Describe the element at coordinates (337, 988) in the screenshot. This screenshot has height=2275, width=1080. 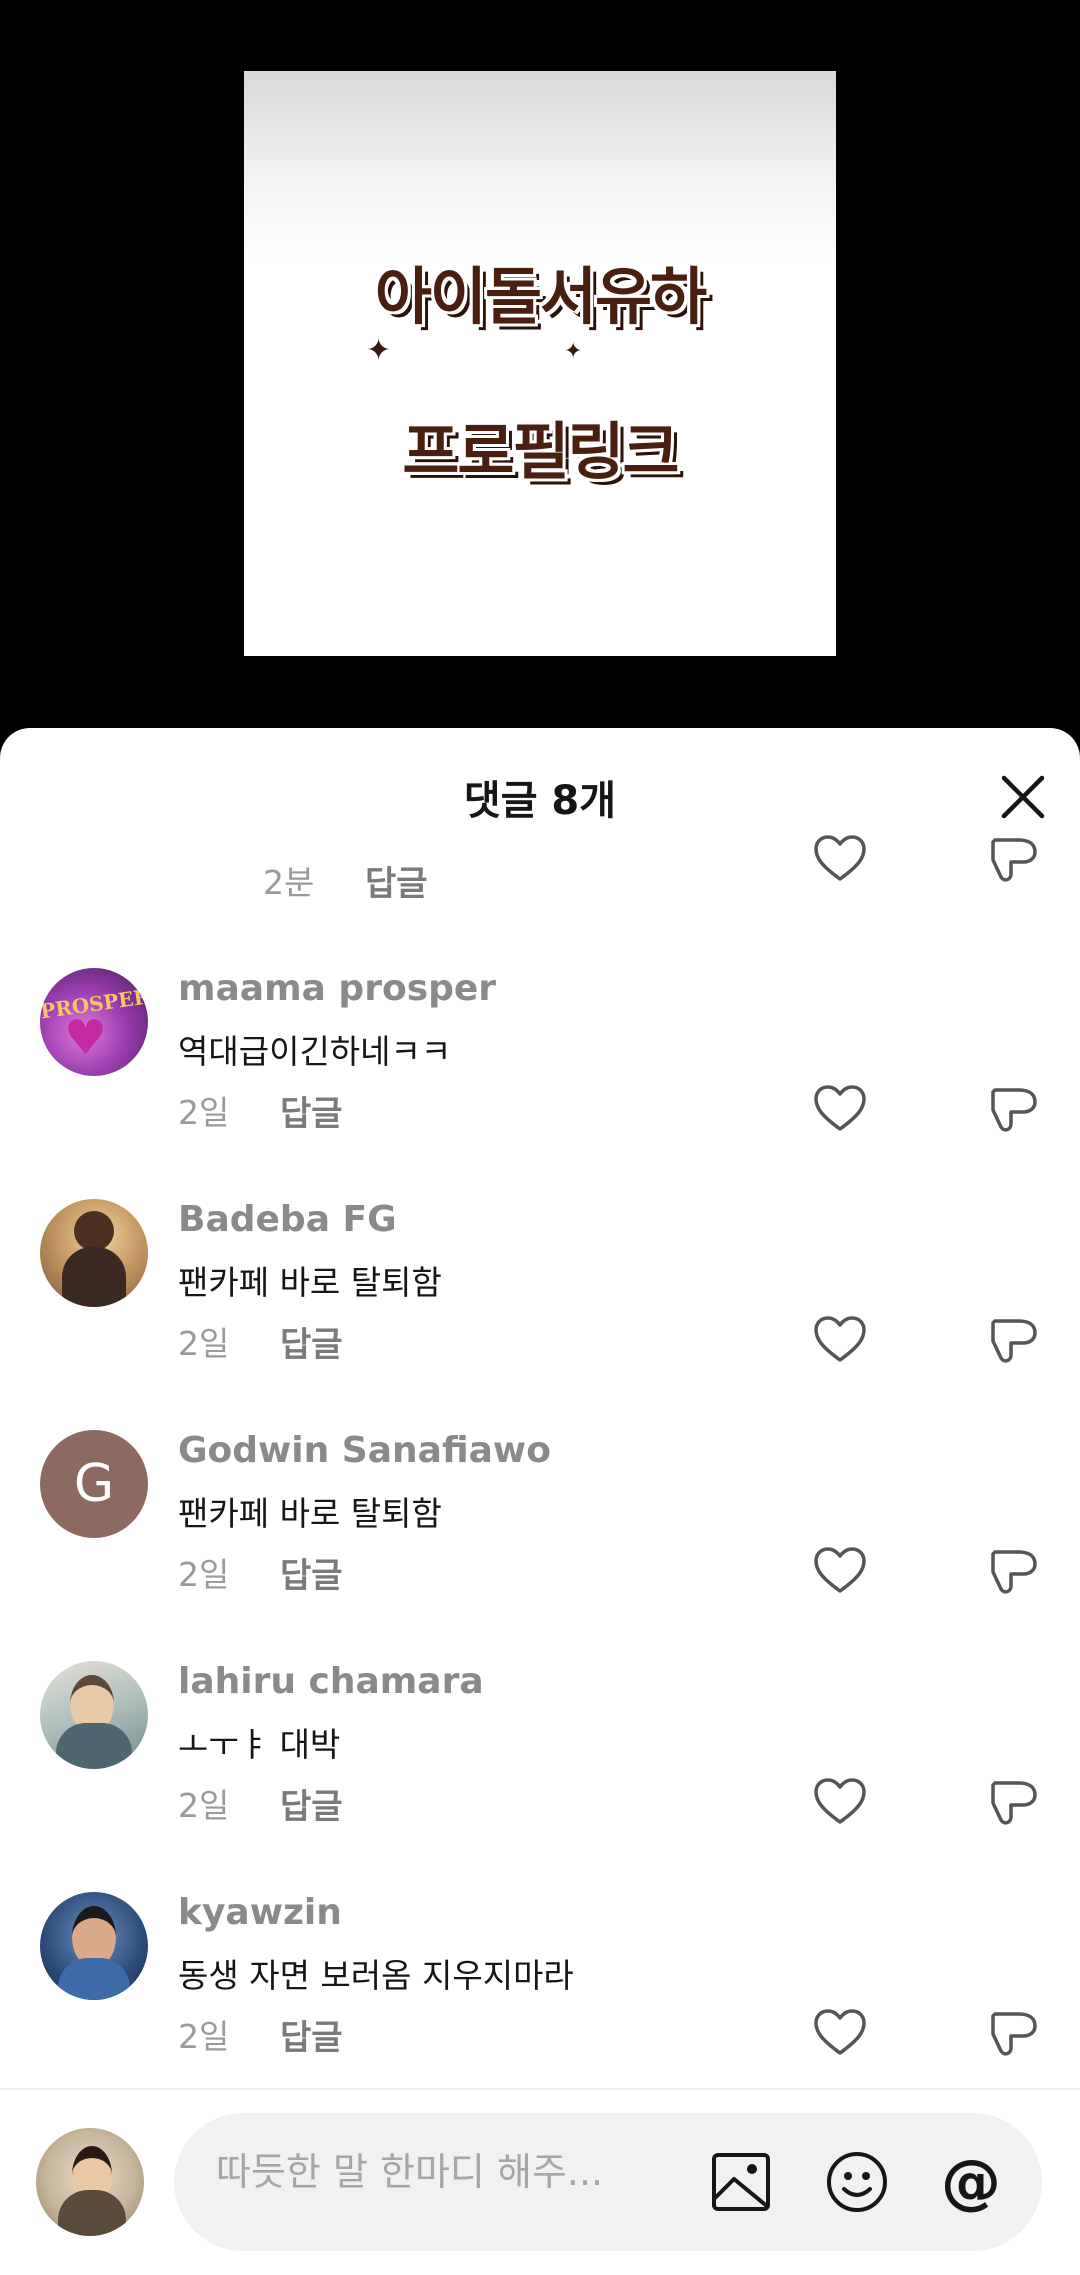
I see `comment-username: maama prosper` at that location.